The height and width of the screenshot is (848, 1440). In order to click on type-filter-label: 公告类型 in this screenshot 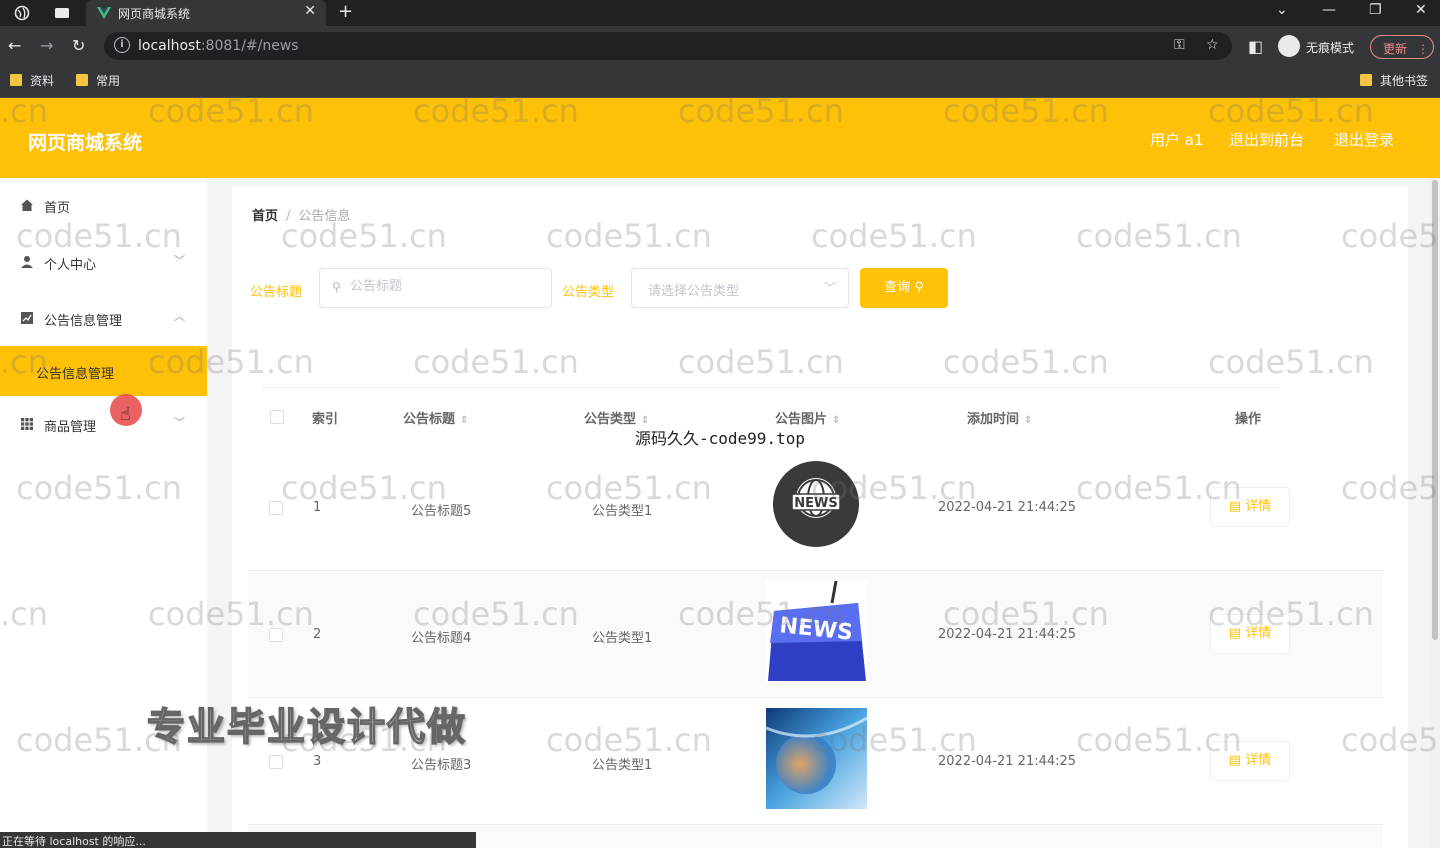, I will do `click(588, 292)`.